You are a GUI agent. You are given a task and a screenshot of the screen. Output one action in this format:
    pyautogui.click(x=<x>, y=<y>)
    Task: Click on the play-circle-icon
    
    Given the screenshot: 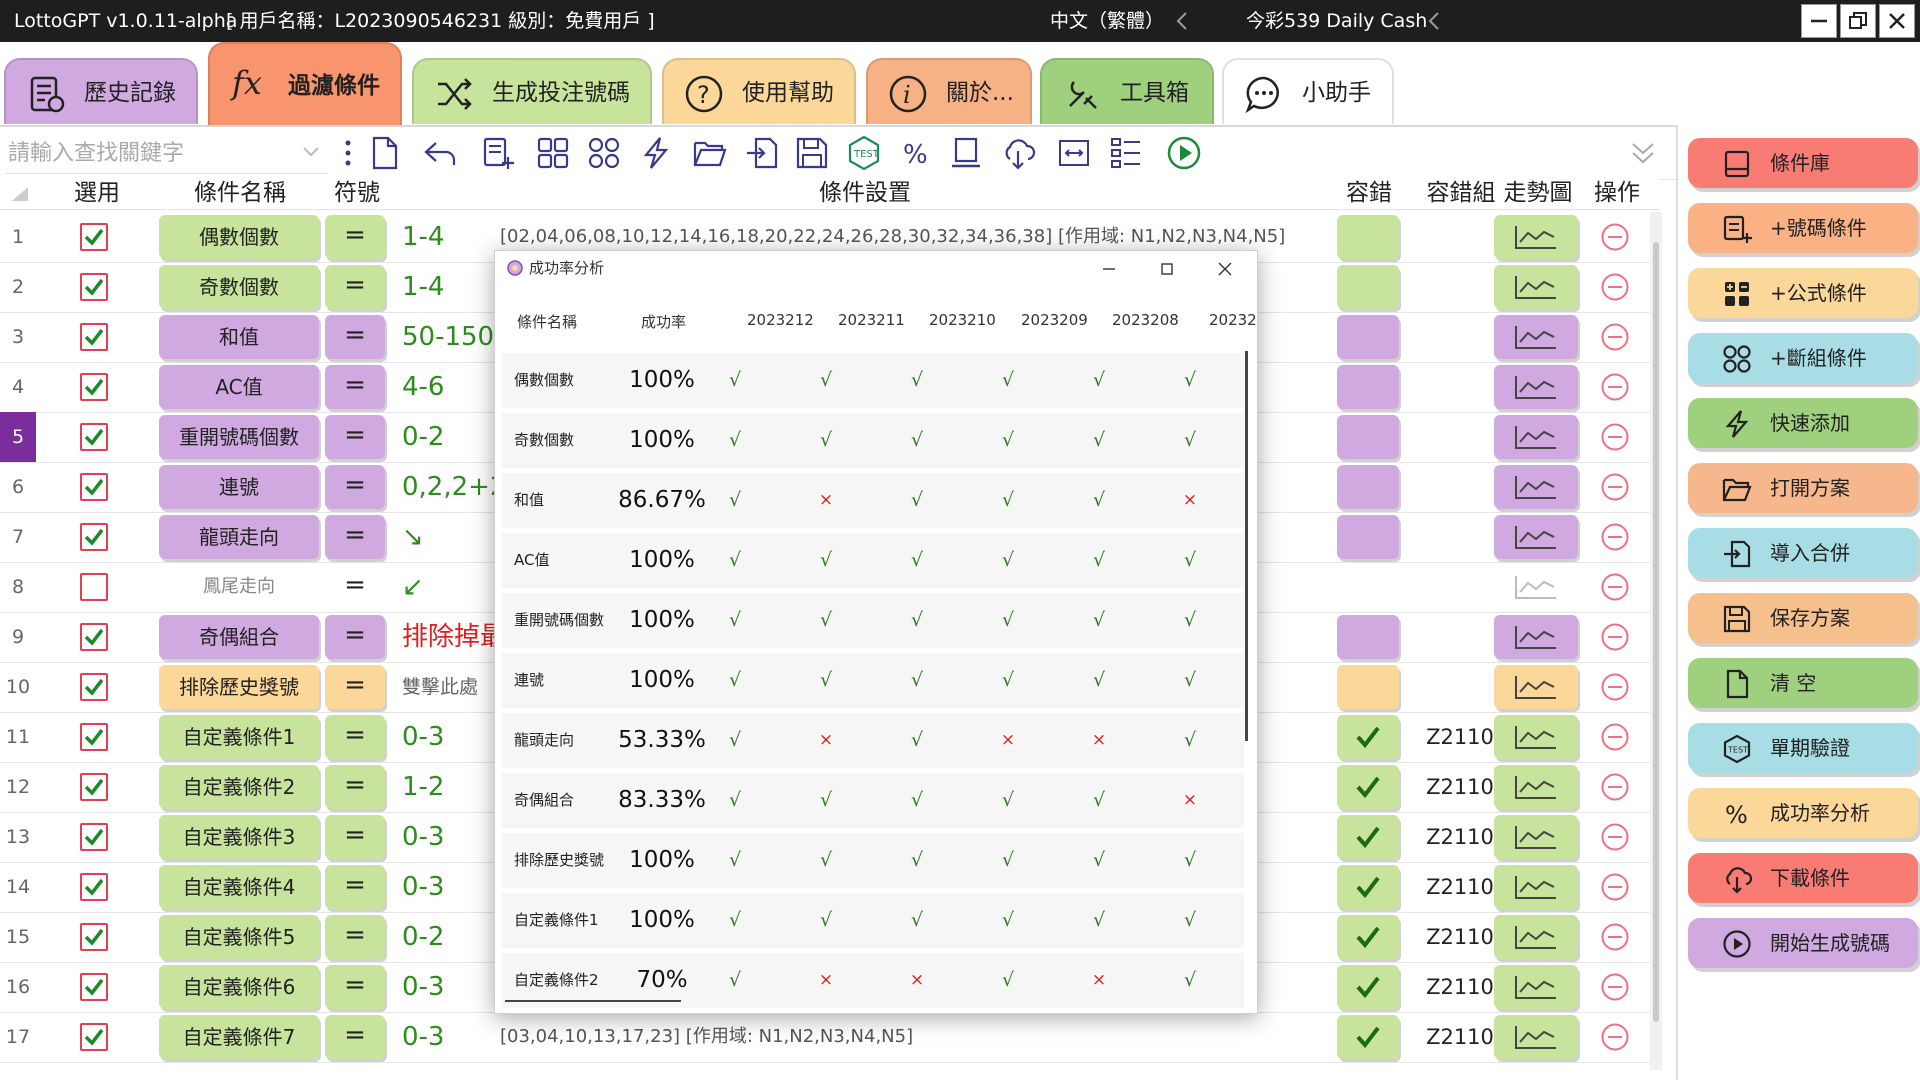 What is the action you would take?
    pyautogui.click(x=1184, y=153)
    